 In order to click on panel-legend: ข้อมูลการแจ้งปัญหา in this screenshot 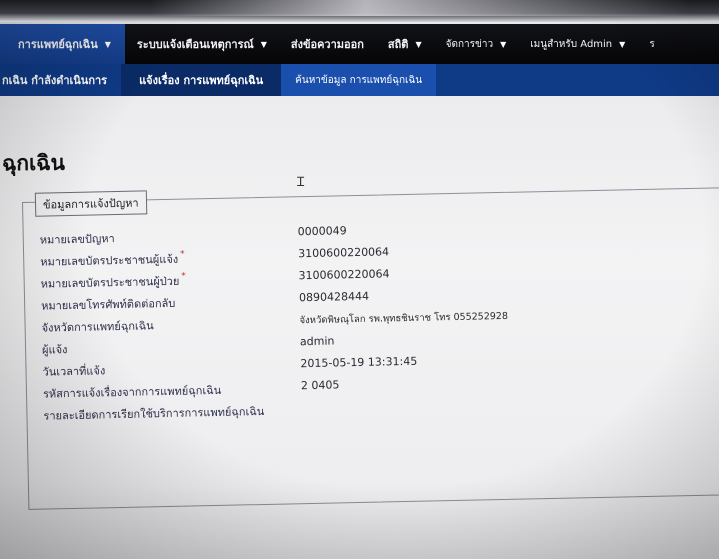, I will do `click(90, 203)`.